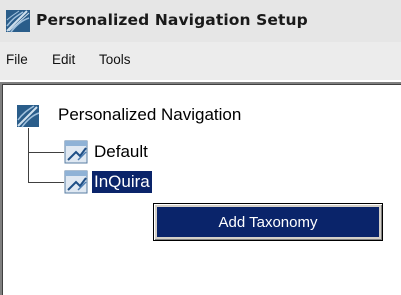  I want to click on menu-tools: Tools, so click(115, 59).